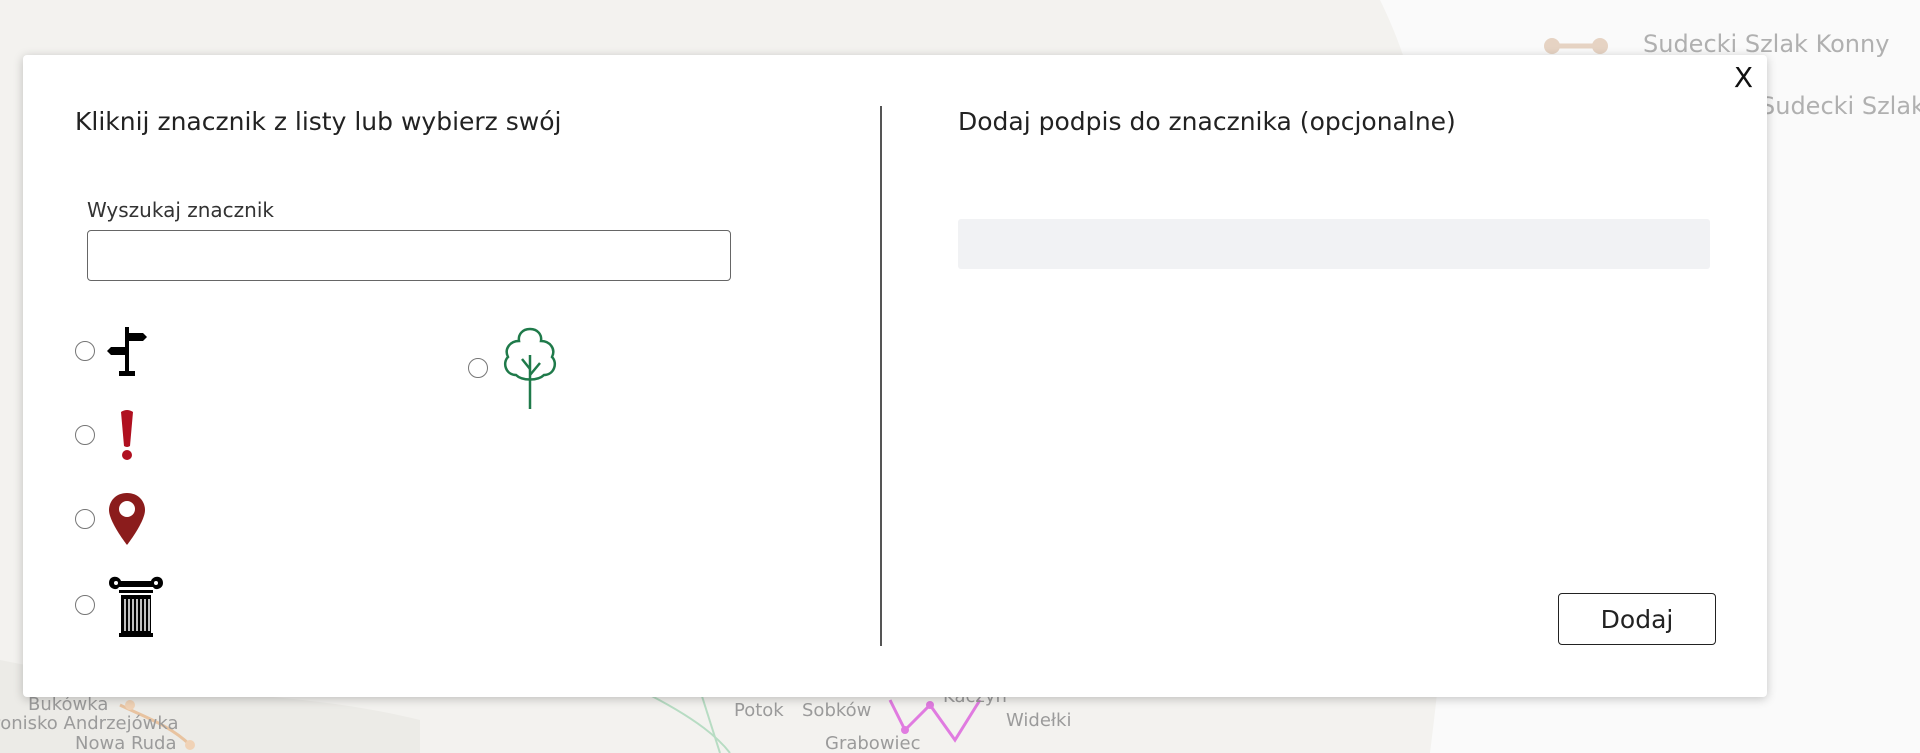 The image size is (1920, 753). What do you see at coordinates (127, 351) in the screenshot?
I see `signpost-icon` at bounding box center [127, 351].